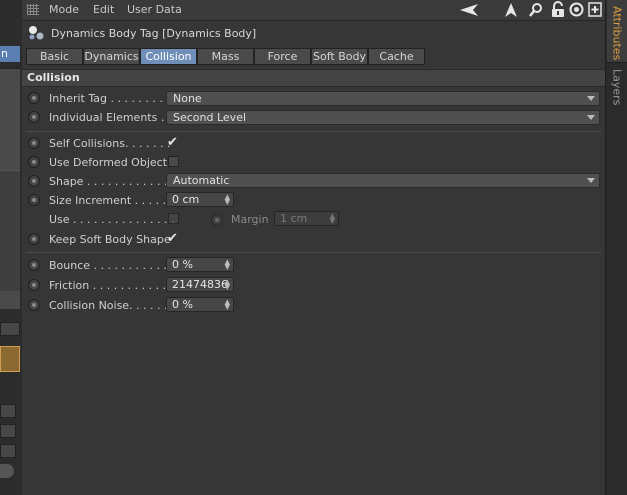 The width and height of the screenshot is (627, 495). Describe the element at coordinates (110, 239) in the screenshot. I see `label-keep-soft-body-shape: Keep Soft Body Shape` at that location.